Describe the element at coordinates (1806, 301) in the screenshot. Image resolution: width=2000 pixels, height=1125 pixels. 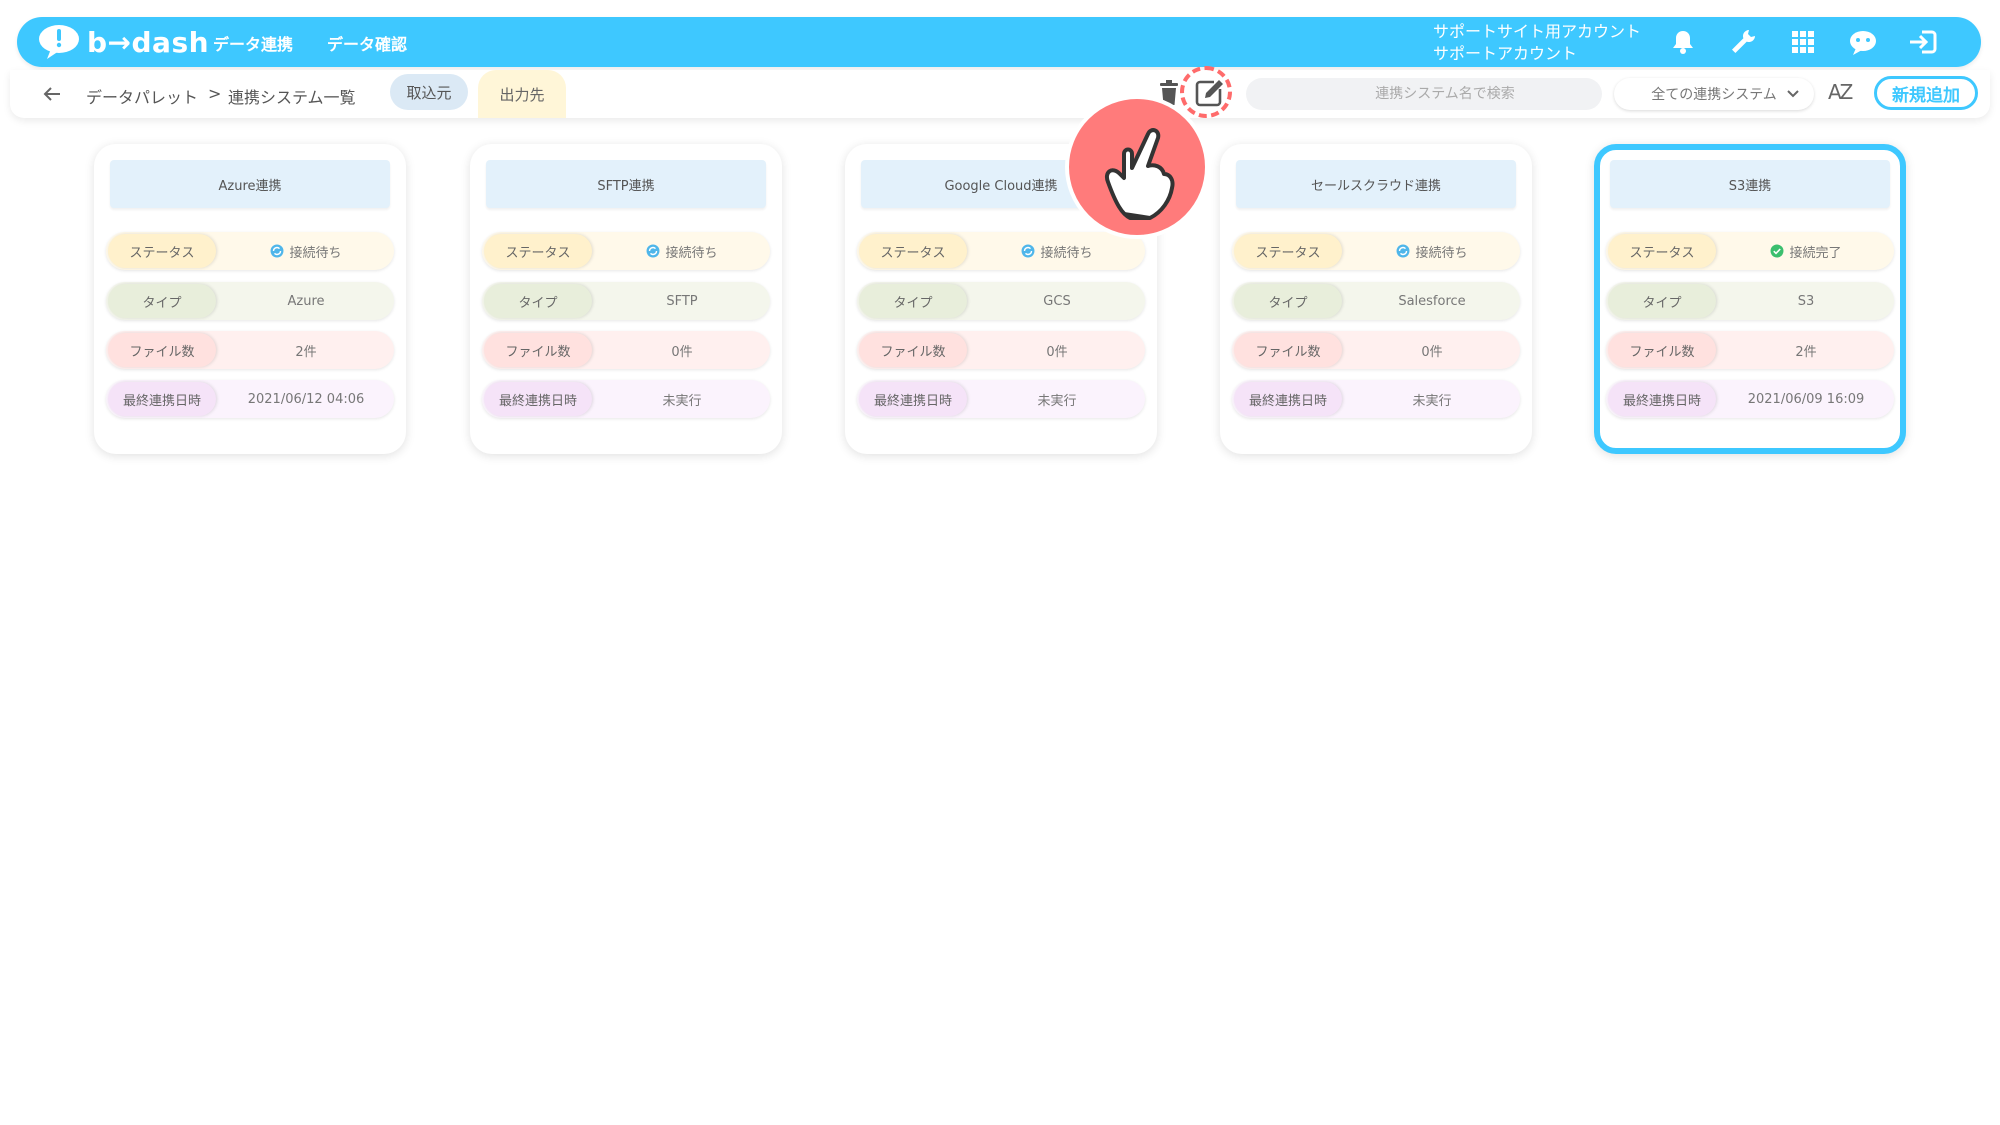
I see `type-value: S3` at that location.